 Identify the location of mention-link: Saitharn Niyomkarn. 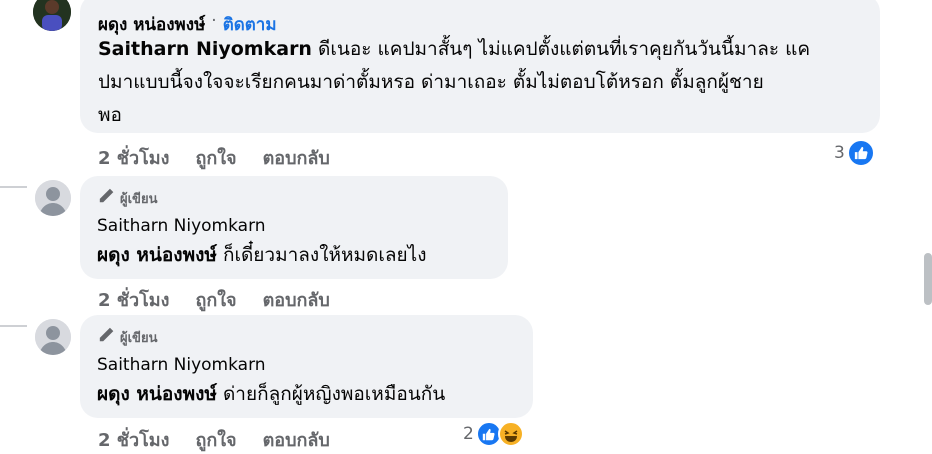
(205, 49).